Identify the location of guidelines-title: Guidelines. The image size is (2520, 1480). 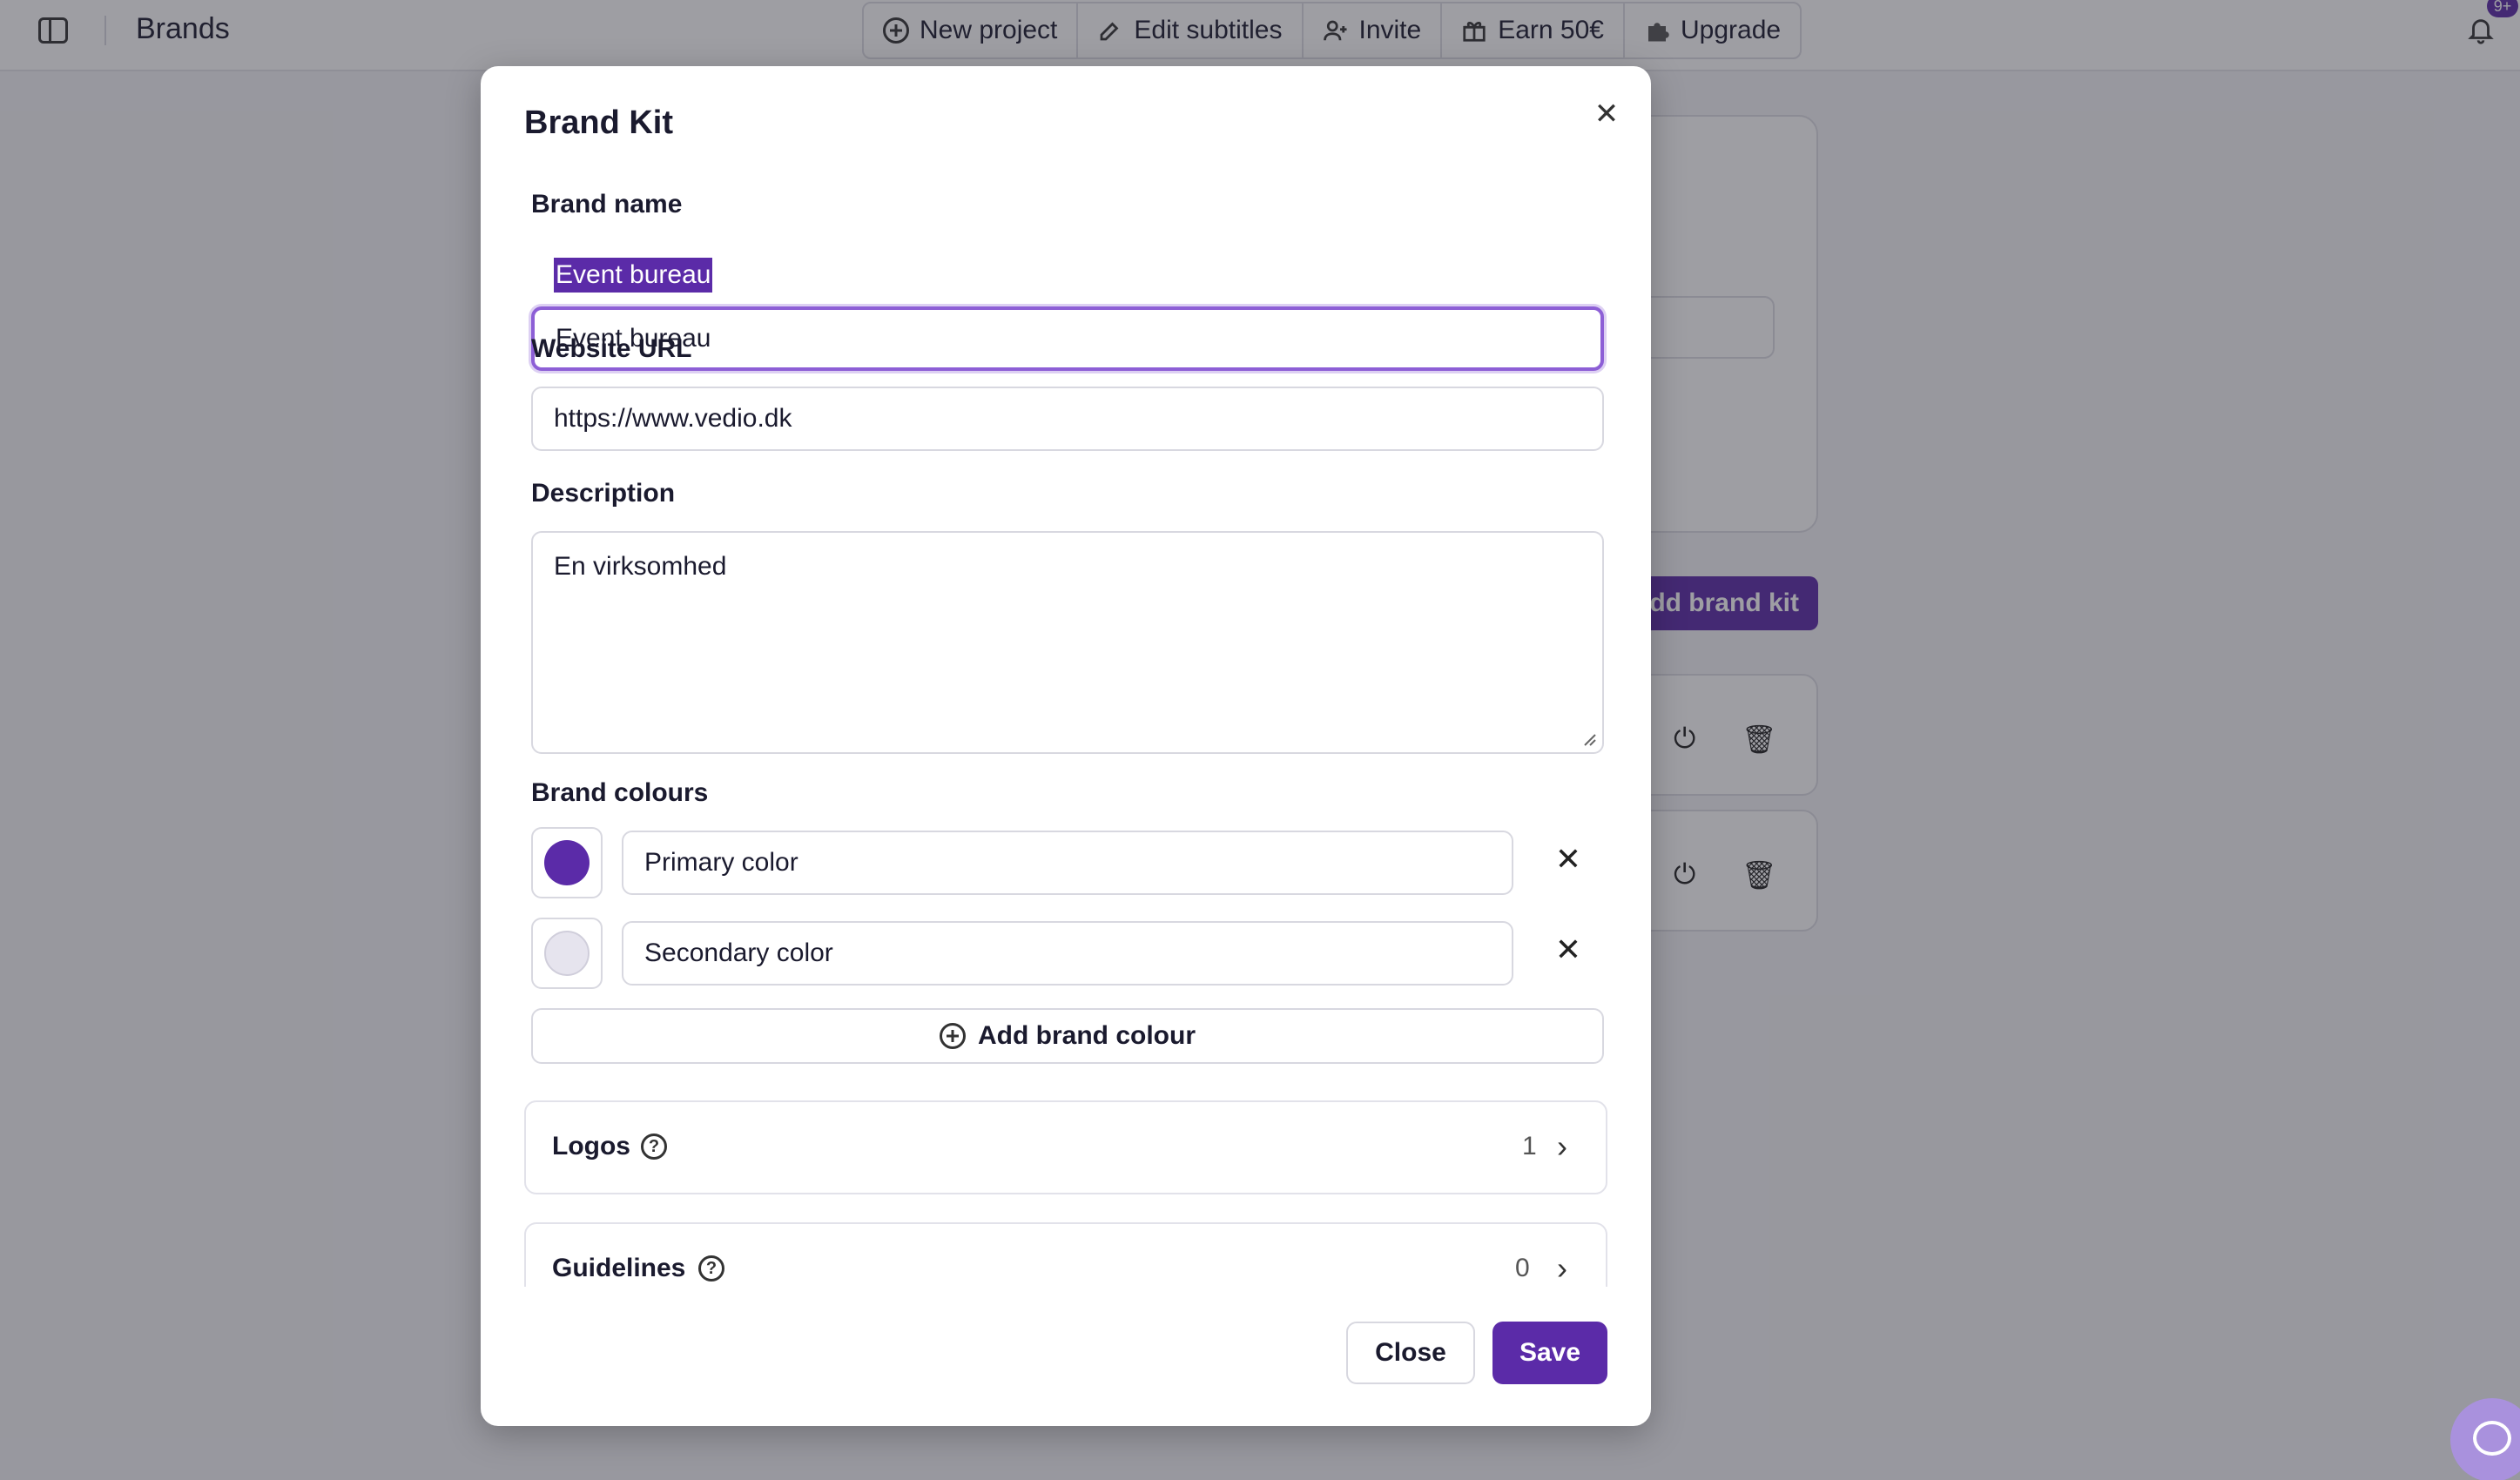
(619, 1268).